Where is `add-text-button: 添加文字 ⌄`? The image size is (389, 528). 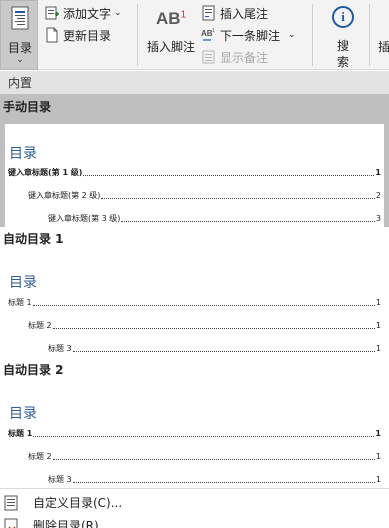 add-text-button: 添加文字 ⌄ is located at coordinates (83, 13).